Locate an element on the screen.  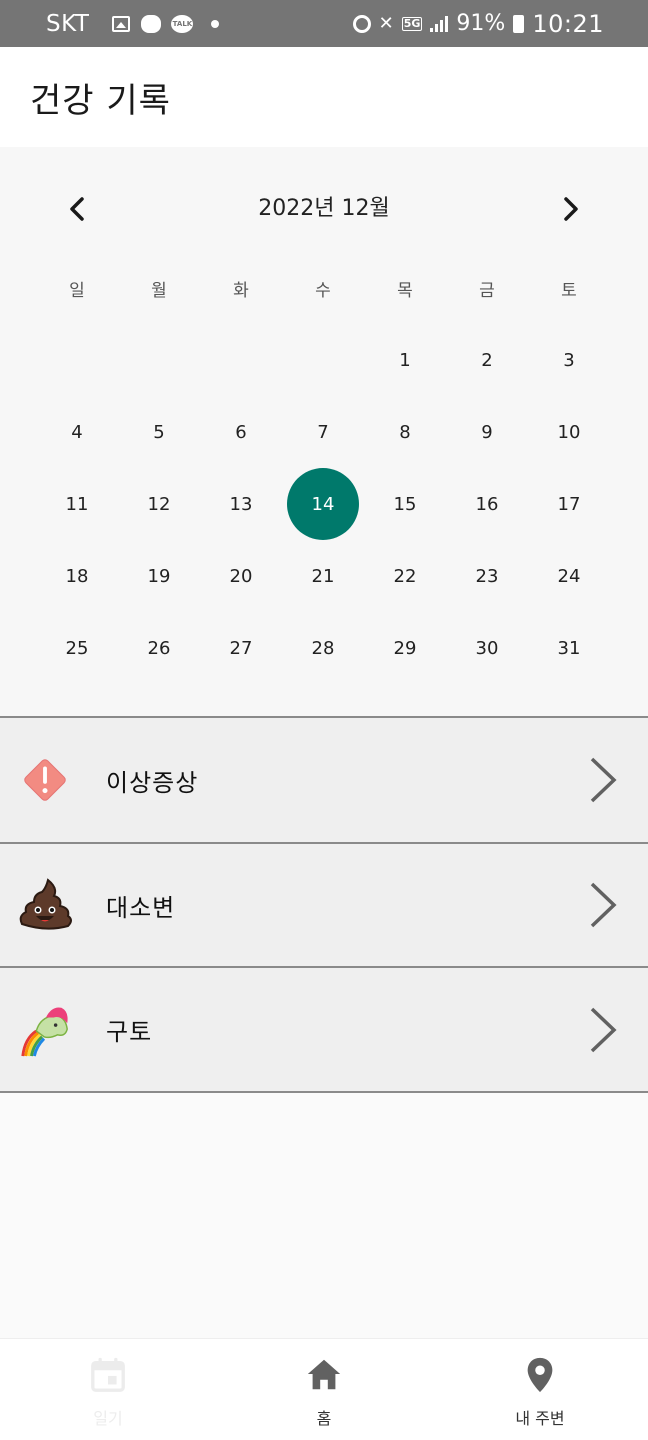
calendar-day: 28 is located at coordinates (323, 648).